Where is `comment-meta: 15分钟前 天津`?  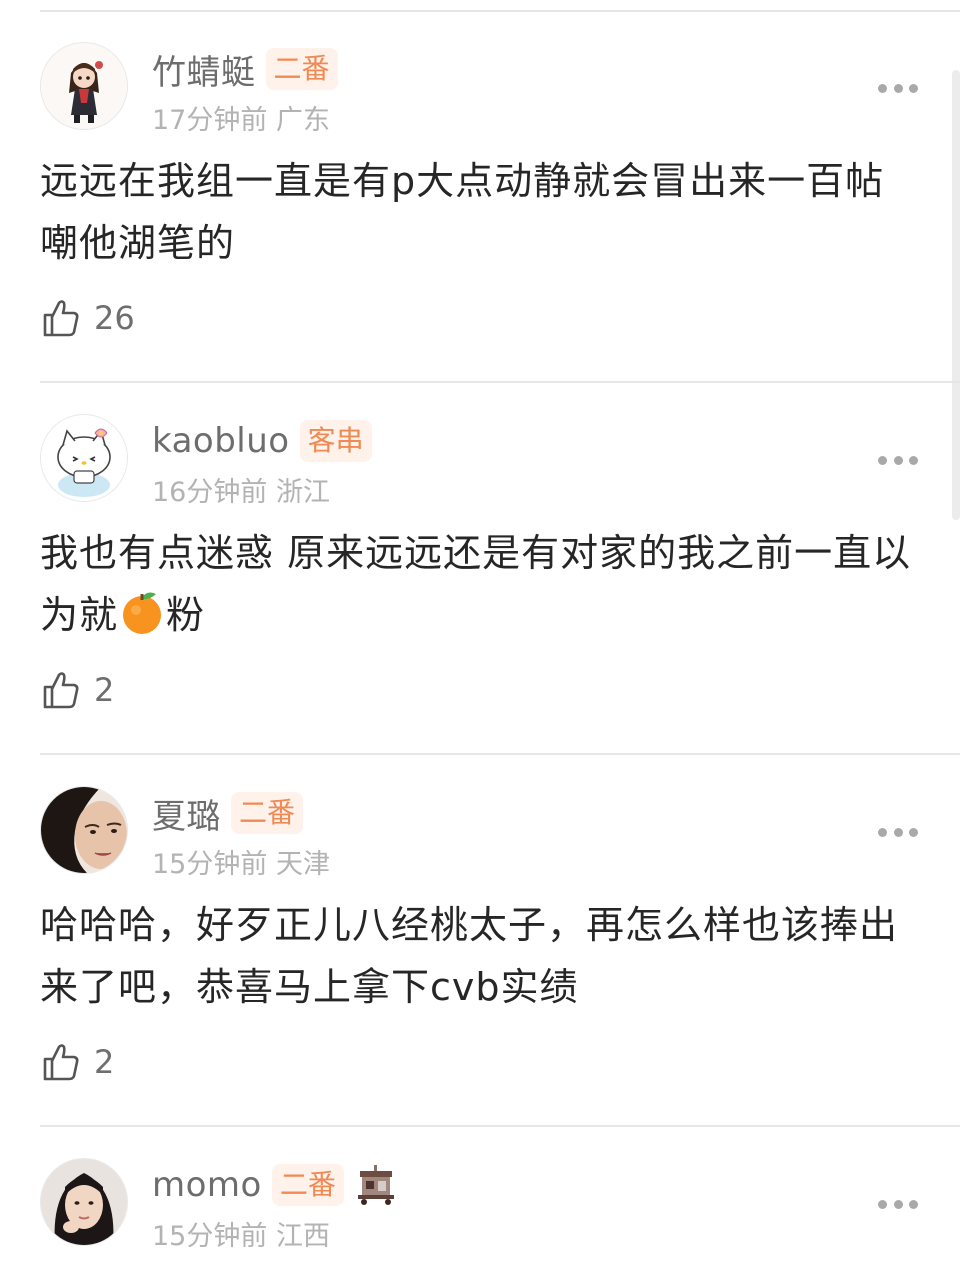 comment-meta: 15分钟前 天津 is located at coordinates (241, 861).